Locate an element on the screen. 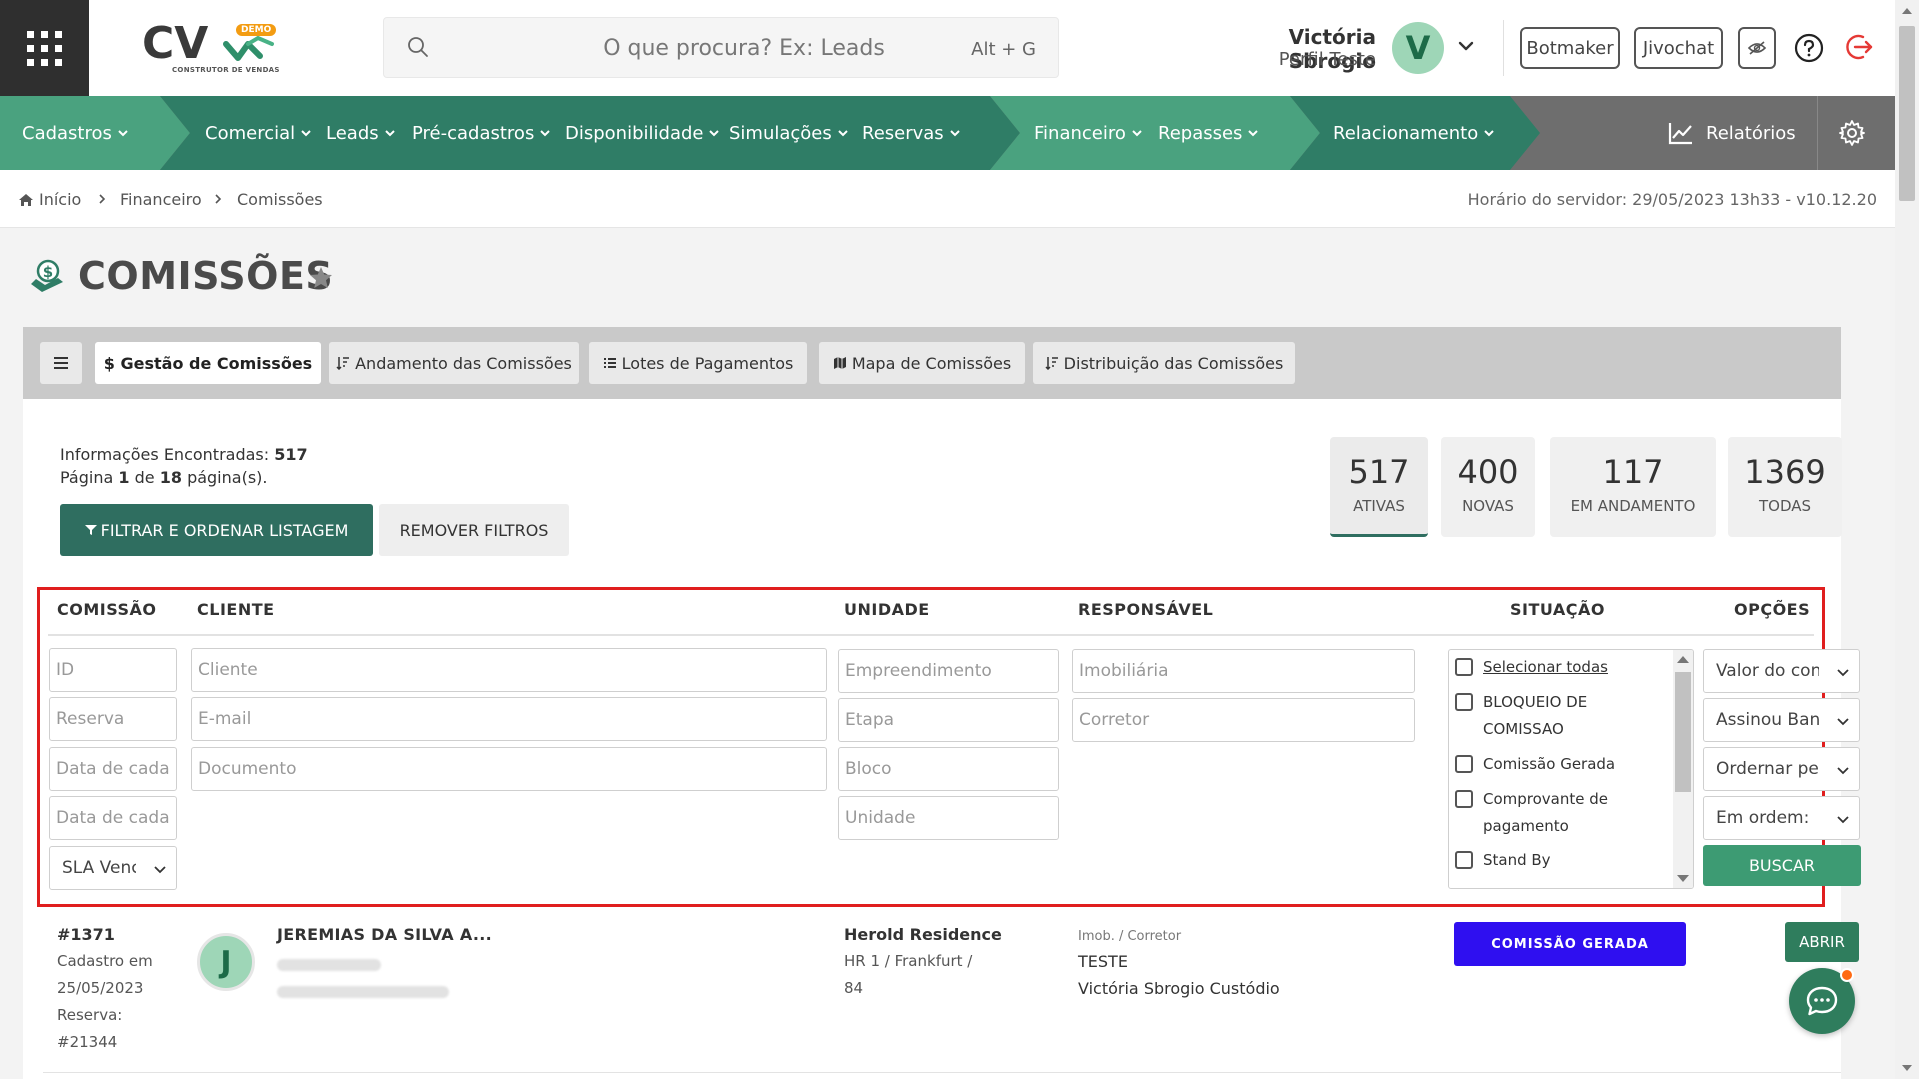 The height and width of the screenshot is (1079, 1919). apps-menu-button is located at coordinates (44, 48).